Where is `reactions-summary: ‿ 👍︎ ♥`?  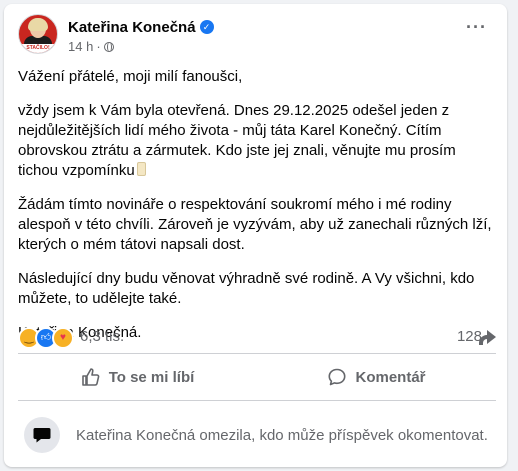
reactions-summary: ‿ 👍︎ ♥ is located at coordinates (46, 338).